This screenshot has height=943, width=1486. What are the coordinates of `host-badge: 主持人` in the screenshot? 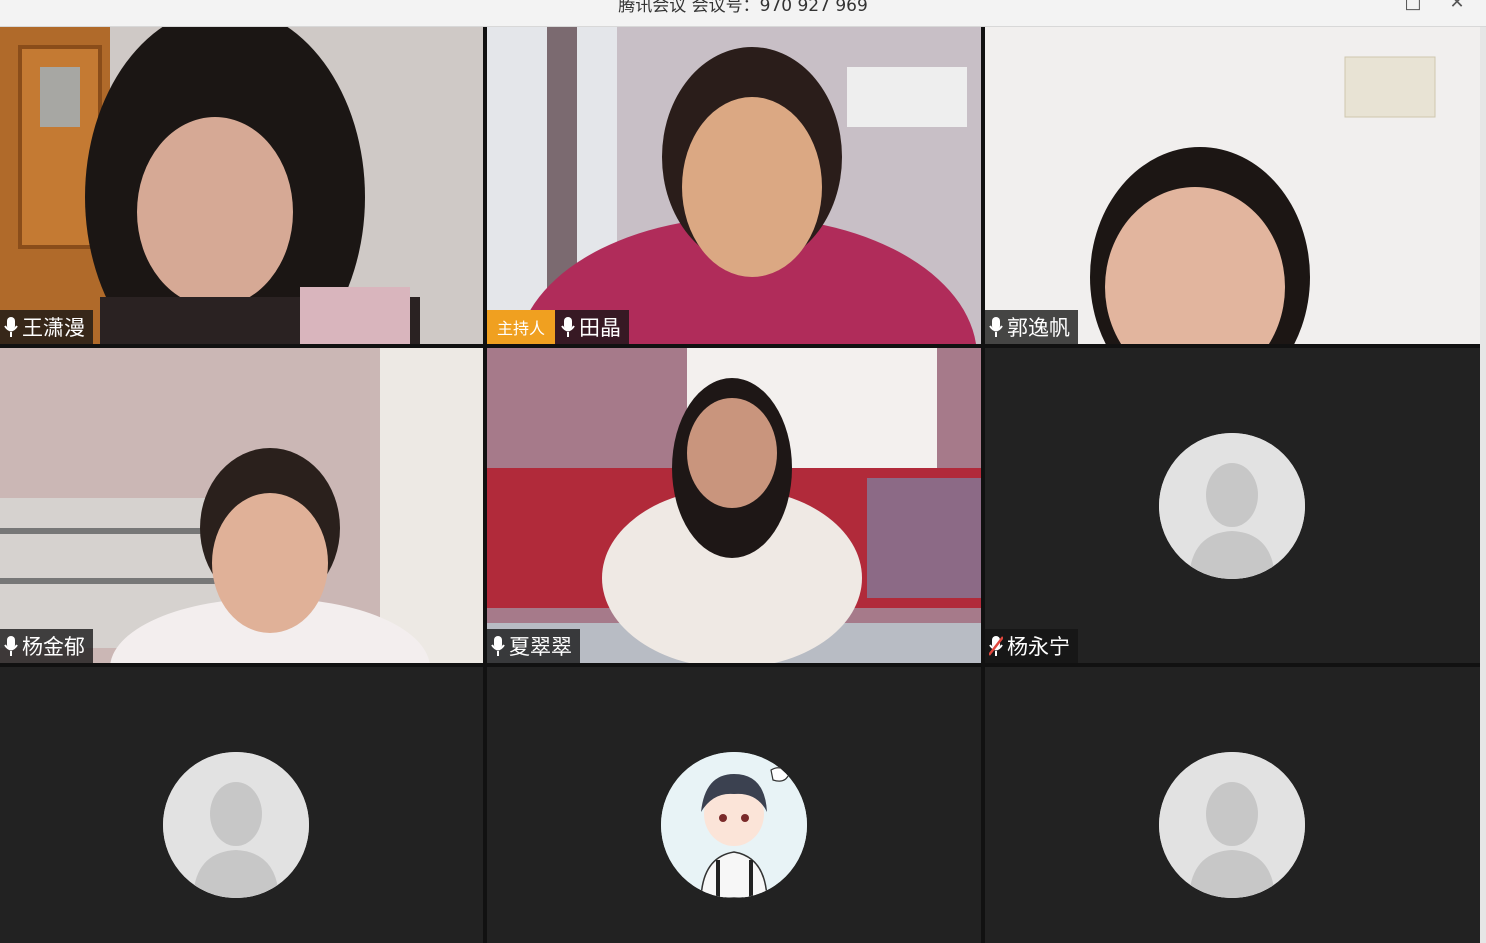 It's located at (521, 327).